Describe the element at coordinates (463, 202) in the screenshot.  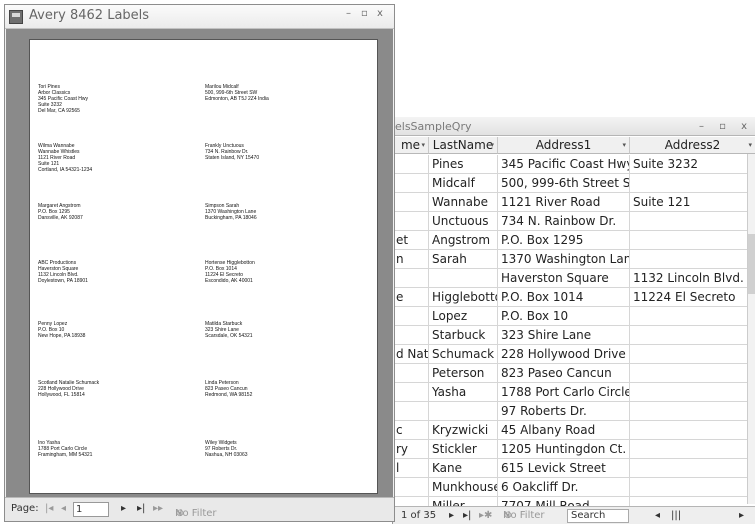
I see `table-cell: Wannabe` at that location.